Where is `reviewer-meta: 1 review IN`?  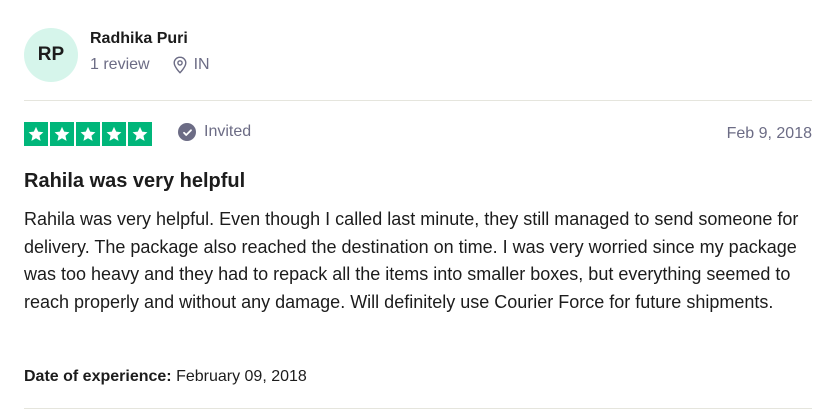 reviewer-meta: 1 review IN is located at coordinates (150, 65).